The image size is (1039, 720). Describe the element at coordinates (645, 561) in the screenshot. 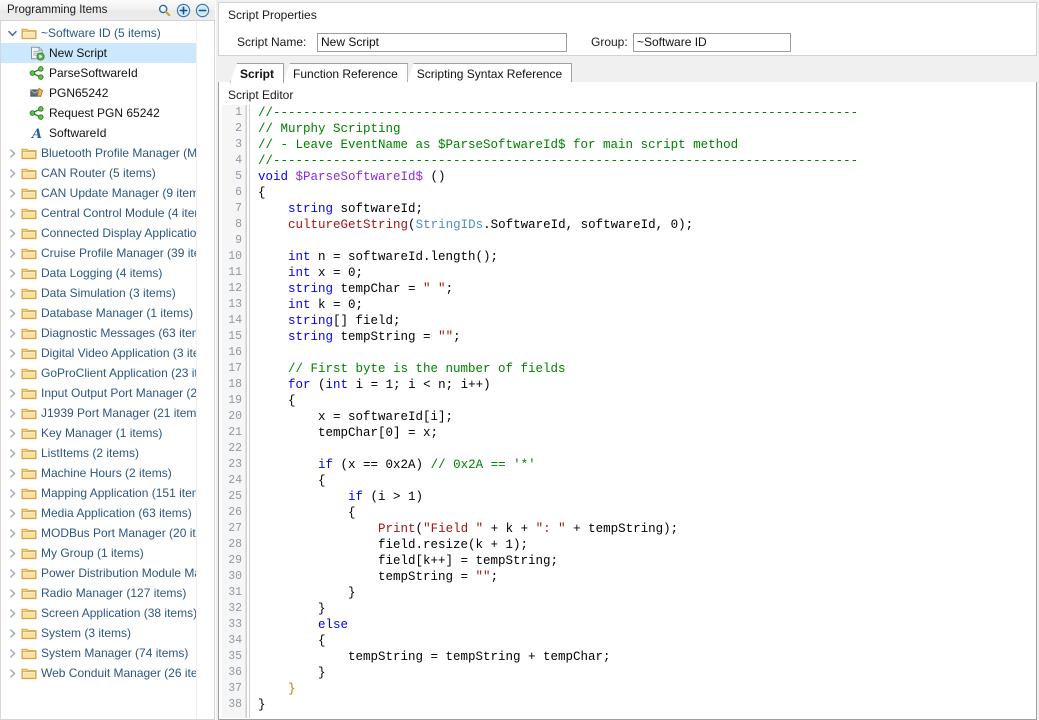

I see `code-line: field[k++] = tempString;` at that location.